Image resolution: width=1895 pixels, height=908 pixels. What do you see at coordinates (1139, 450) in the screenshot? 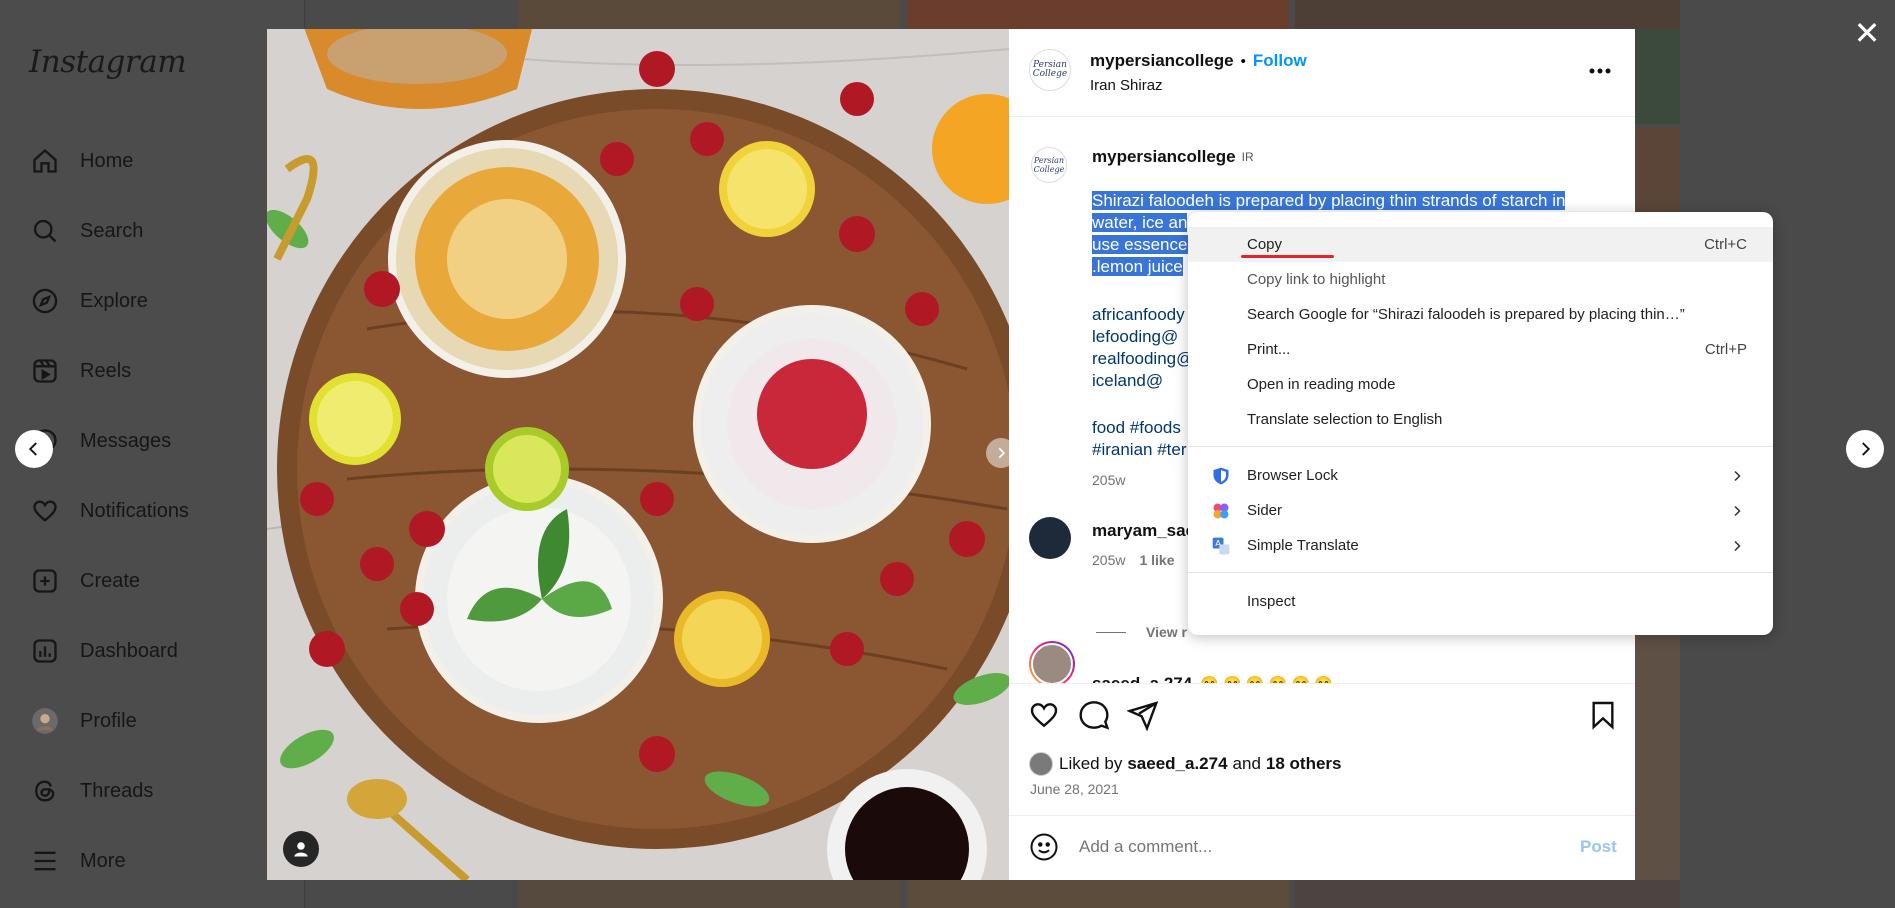
I see `hashtag-link: #iranian #ter` at bounding box center [1139, 450].